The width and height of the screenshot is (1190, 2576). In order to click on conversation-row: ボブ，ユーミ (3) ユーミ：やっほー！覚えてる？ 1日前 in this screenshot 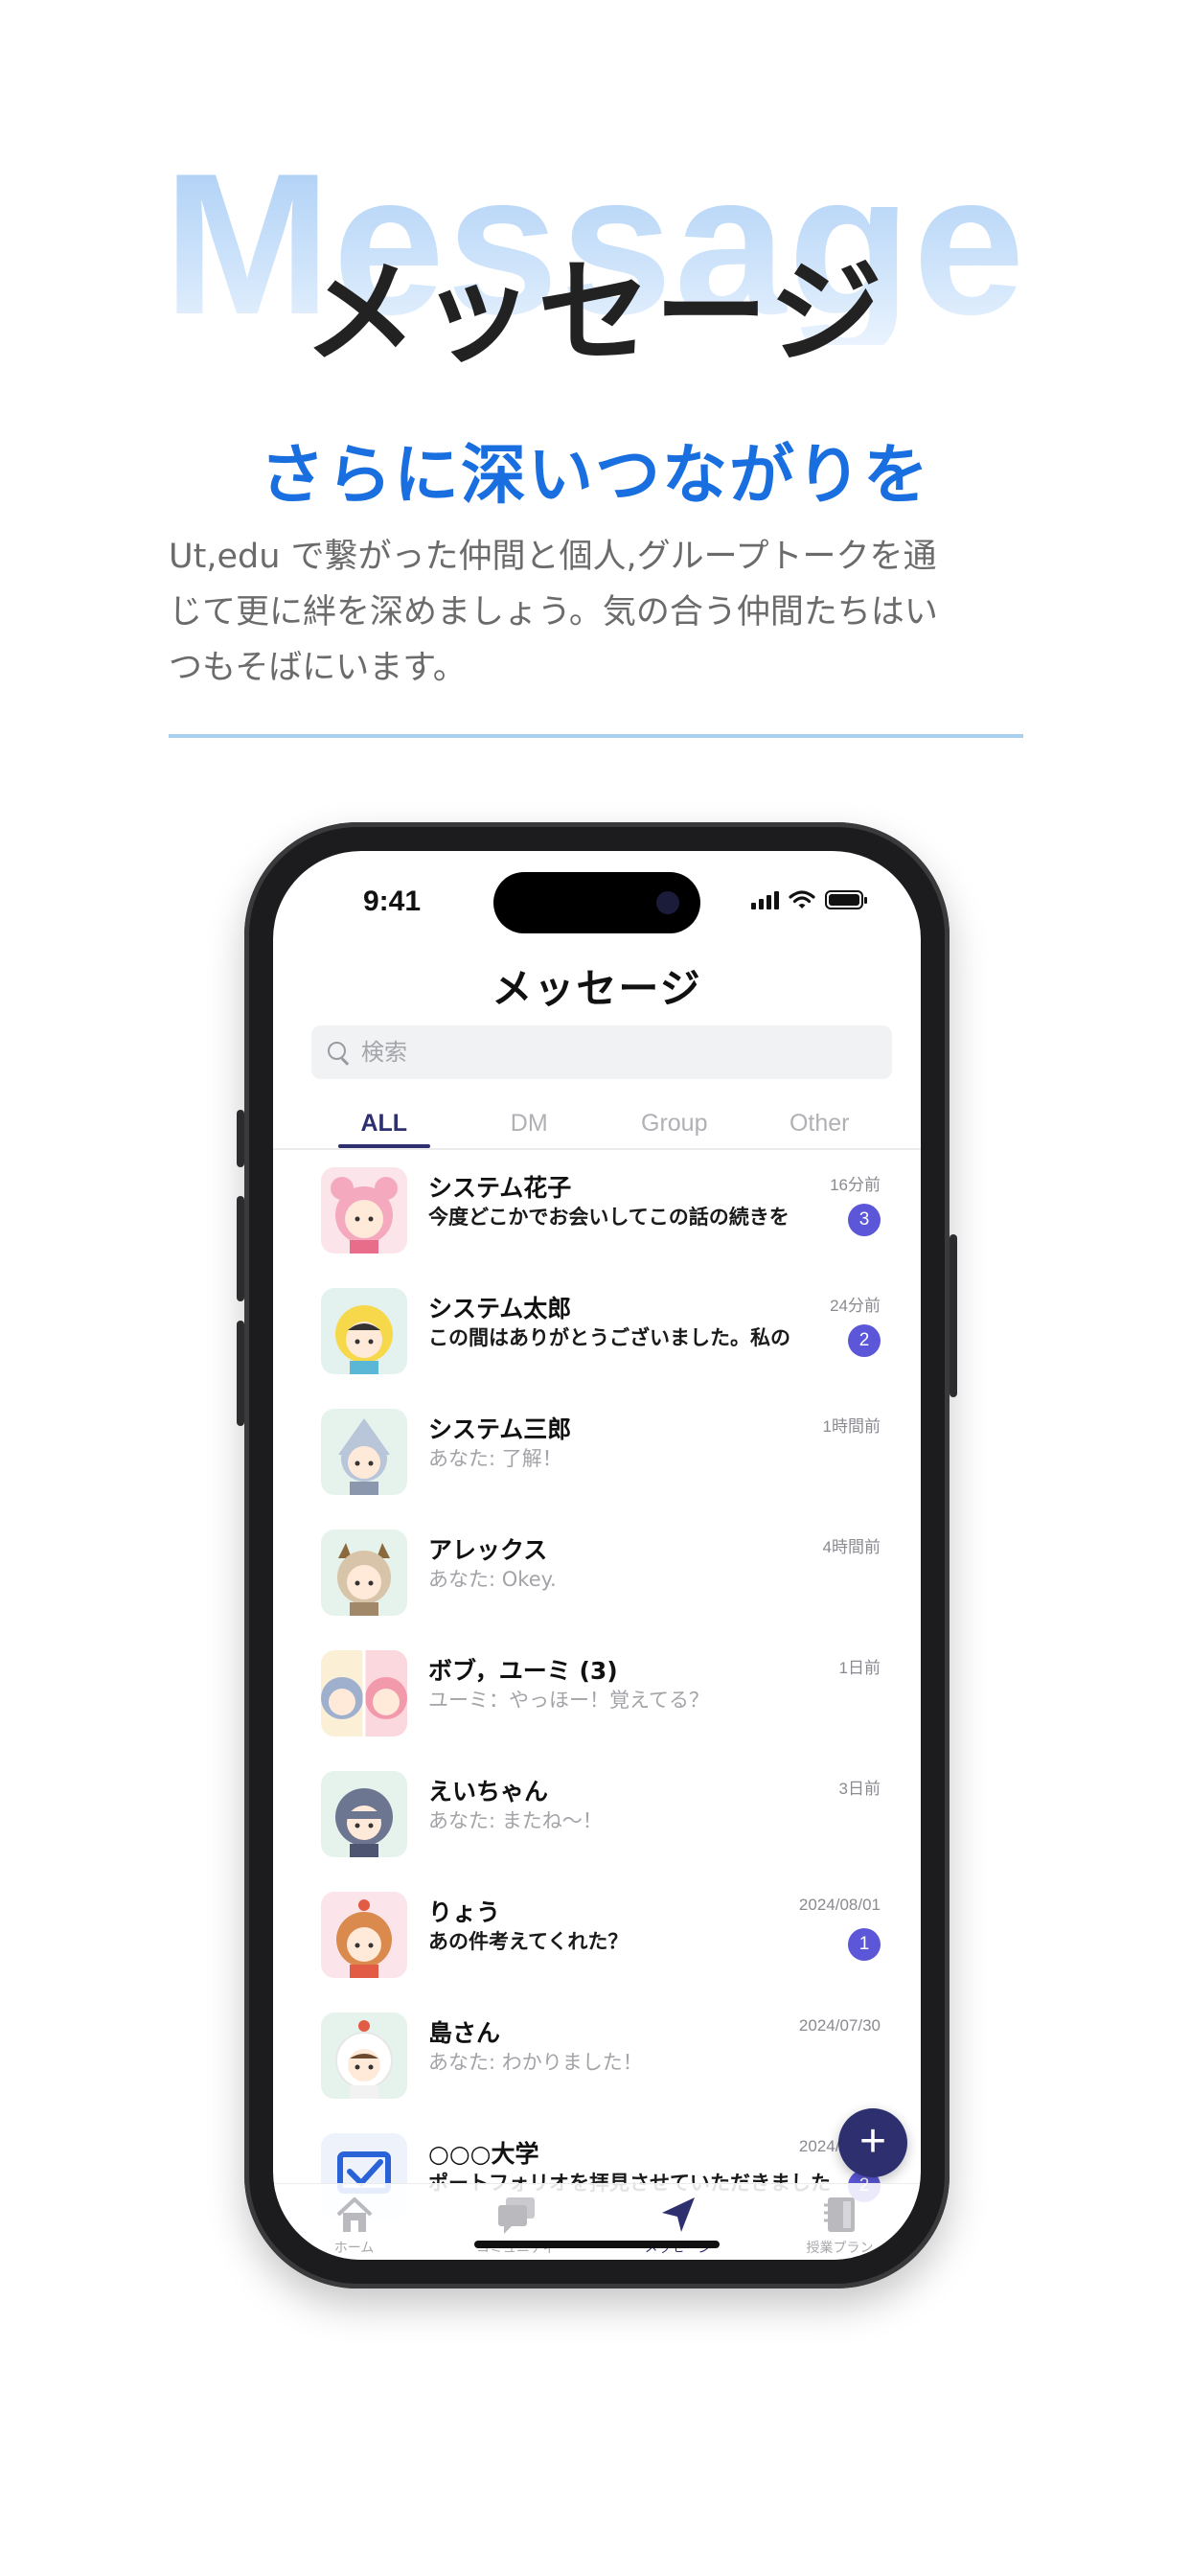, I will do `click(597, 1693)`.